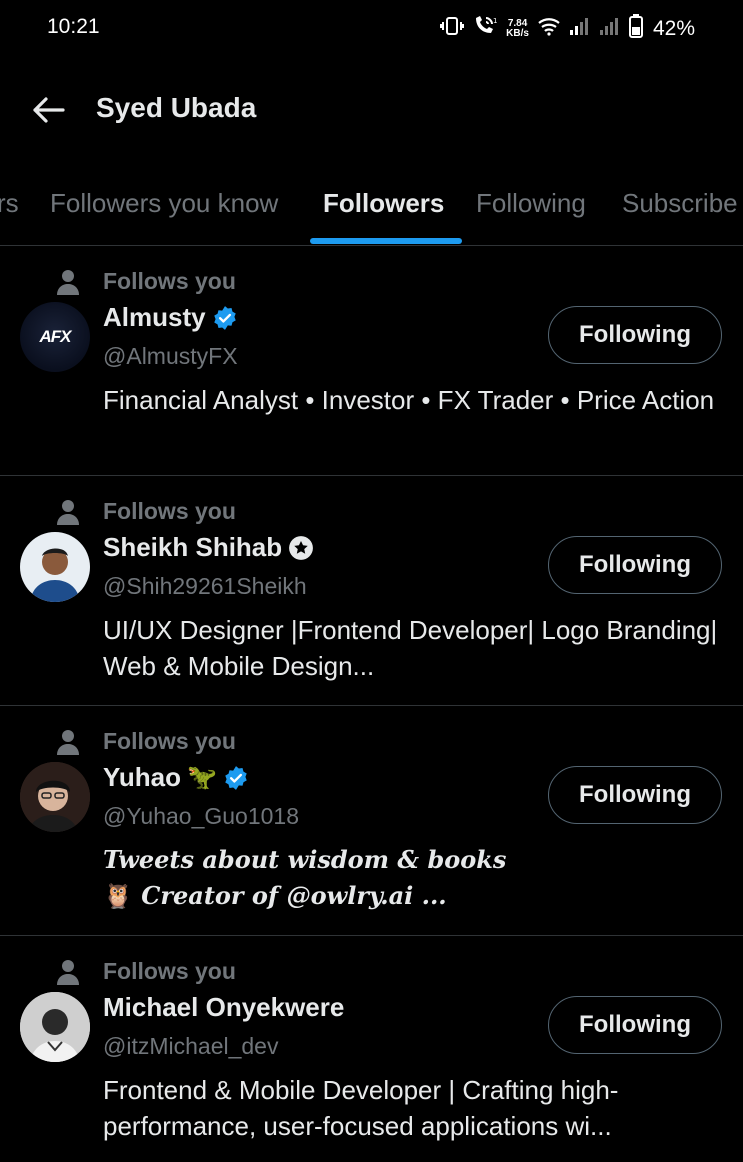  What do you see at coordinates (531, 203) in the screenshot?
I see `tab-following: Following` at bounding box center [531, 203].